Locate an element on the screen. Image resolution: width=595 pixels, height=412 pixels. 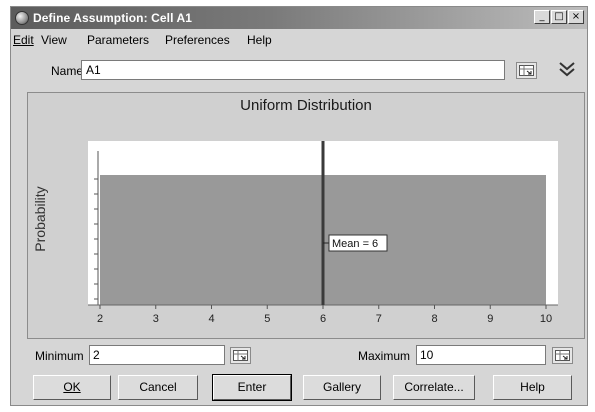
menu-parameters-label: Parameters is located at coordinates (118, 40).